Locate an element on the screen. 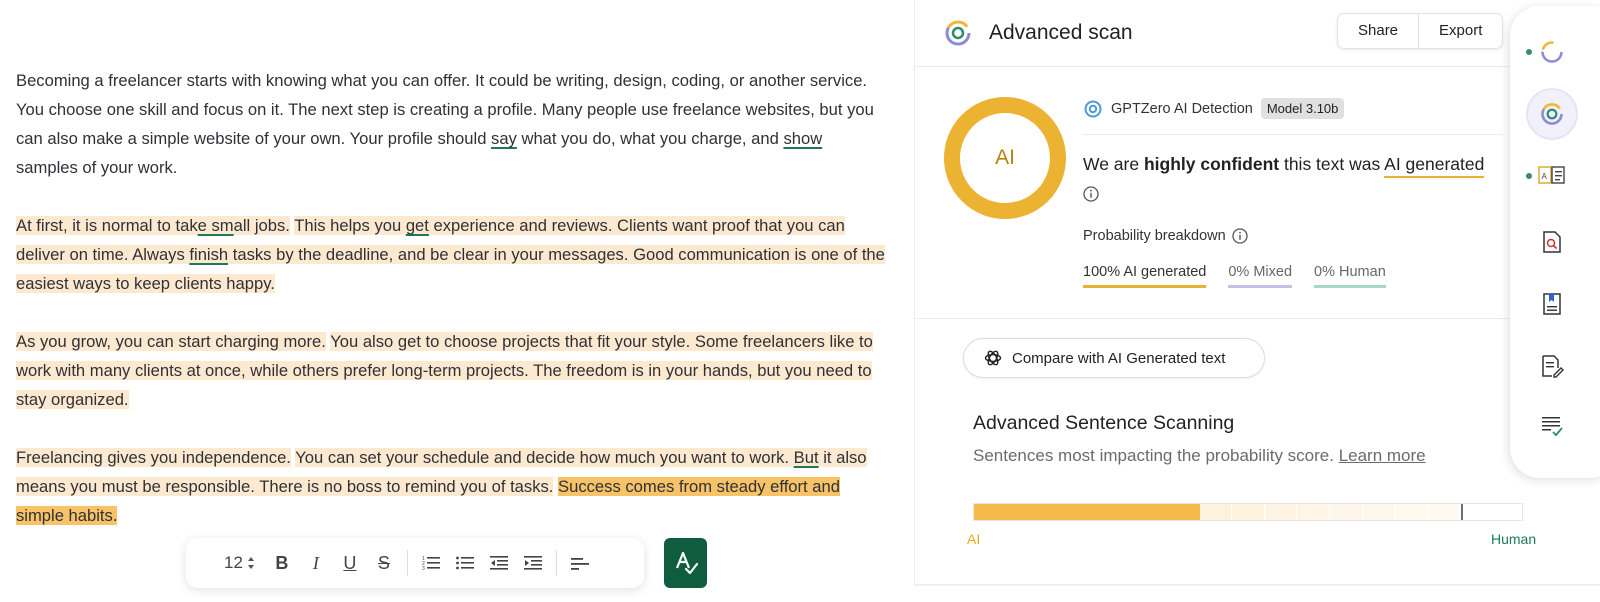  flagged-word: But is located at coordinates (806, 457).